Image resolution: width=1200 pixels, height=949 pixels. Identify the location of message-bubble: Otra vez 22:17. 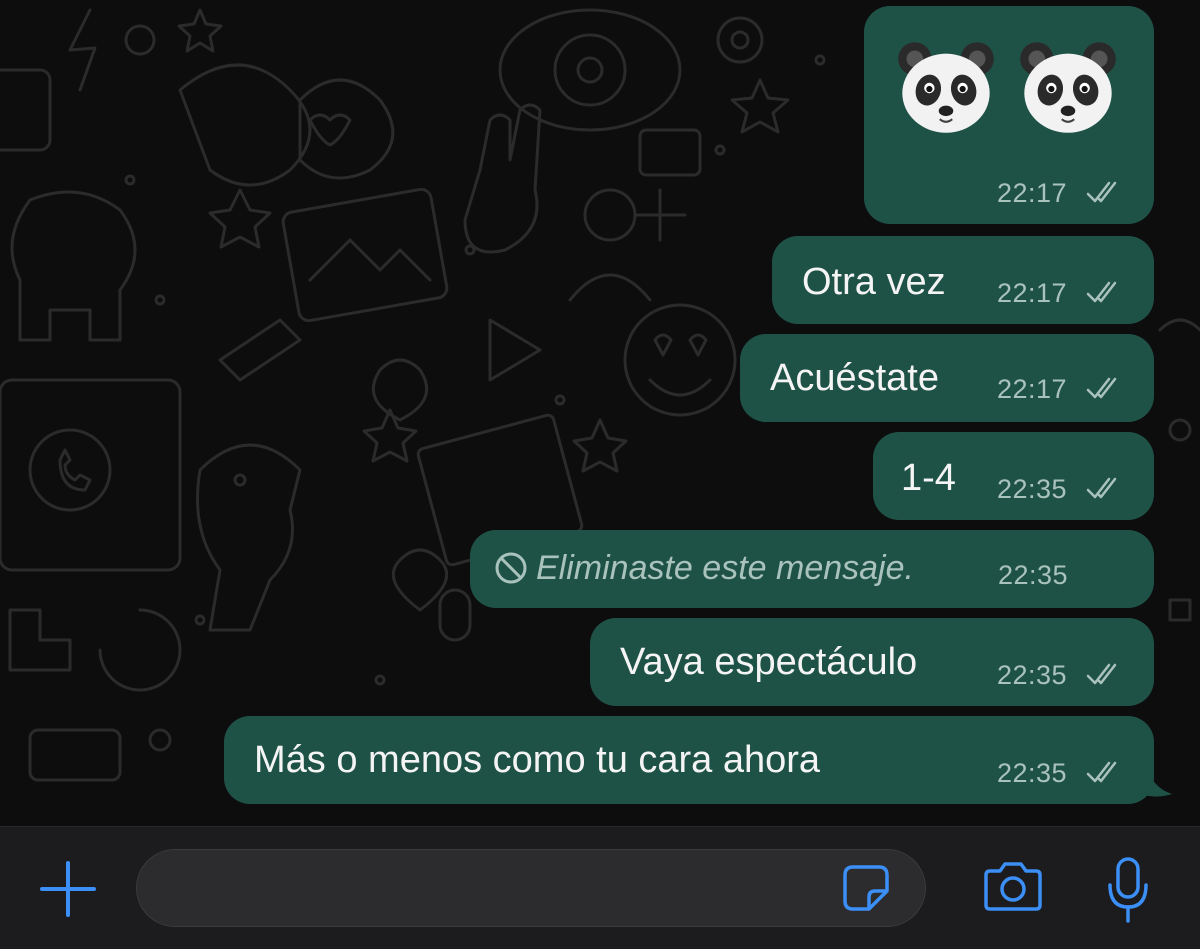
(963, 280).